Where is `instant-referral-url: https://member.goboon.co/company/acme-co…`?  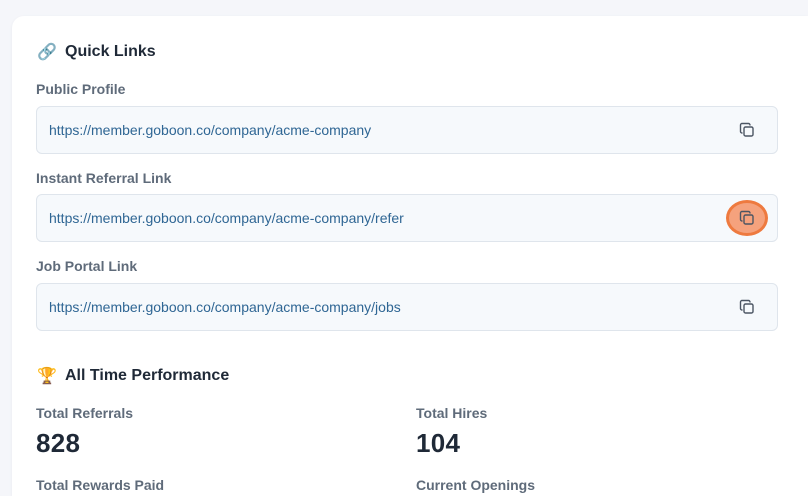
instant-referral-url: https://member.goboon.co/company/acme-co… is located at coordinates (226, 218).